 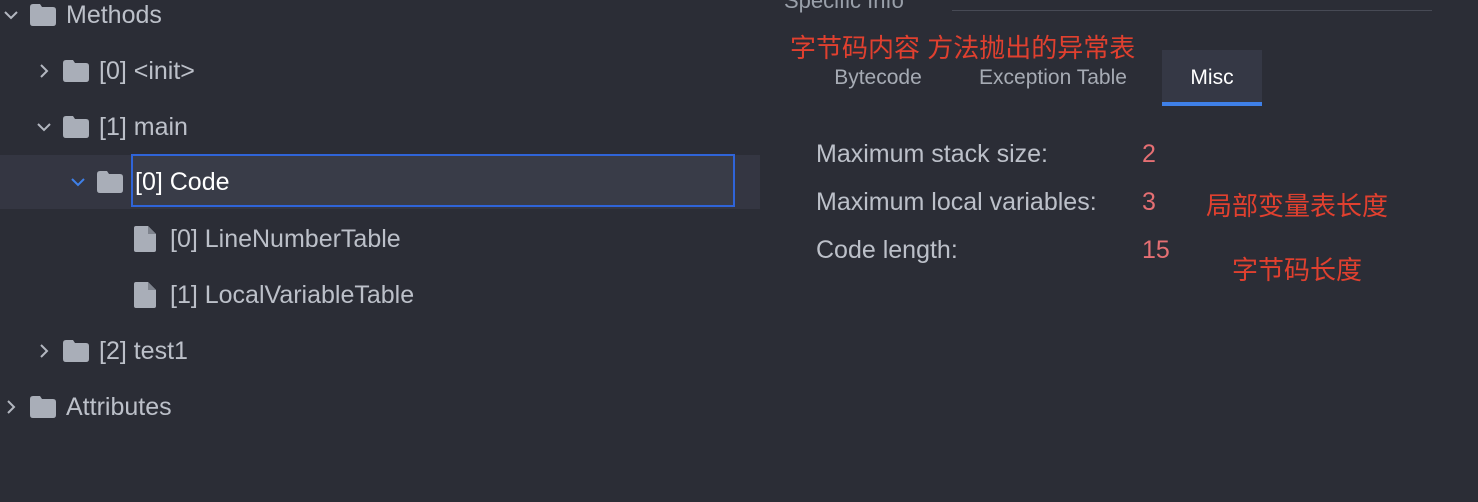 What do you see at coordinates (285, 238) in the screenshot?
I see `tree-label: [0] LineNumberTable` at bounding box center [285, 238].